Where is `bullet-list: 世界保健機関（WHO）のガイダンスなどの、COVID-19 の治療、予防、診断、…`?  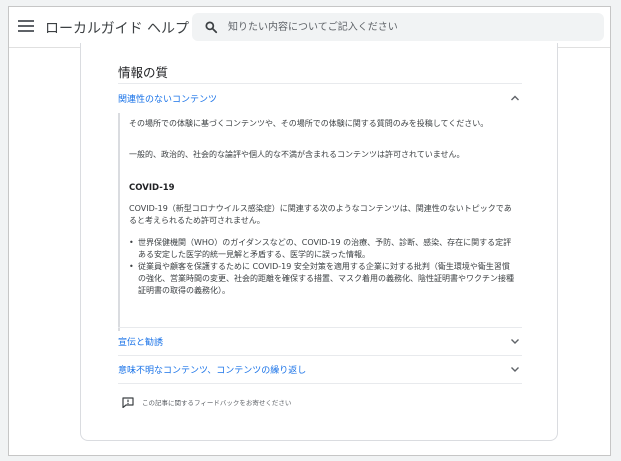 bullet-list: 世界保健機関（WHO）のガイダンスなどの、COVID-19 の治療、予防、診断、… is located at coordinates (322, 267).